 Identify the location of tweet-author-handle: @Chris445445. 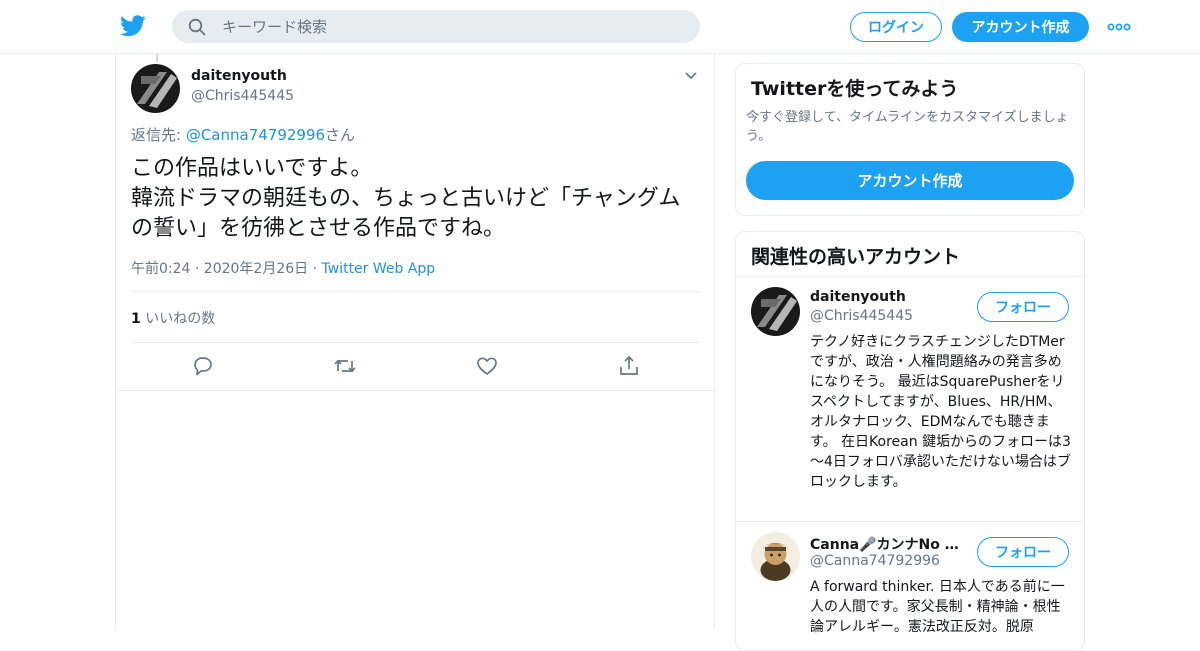
(242, 96).